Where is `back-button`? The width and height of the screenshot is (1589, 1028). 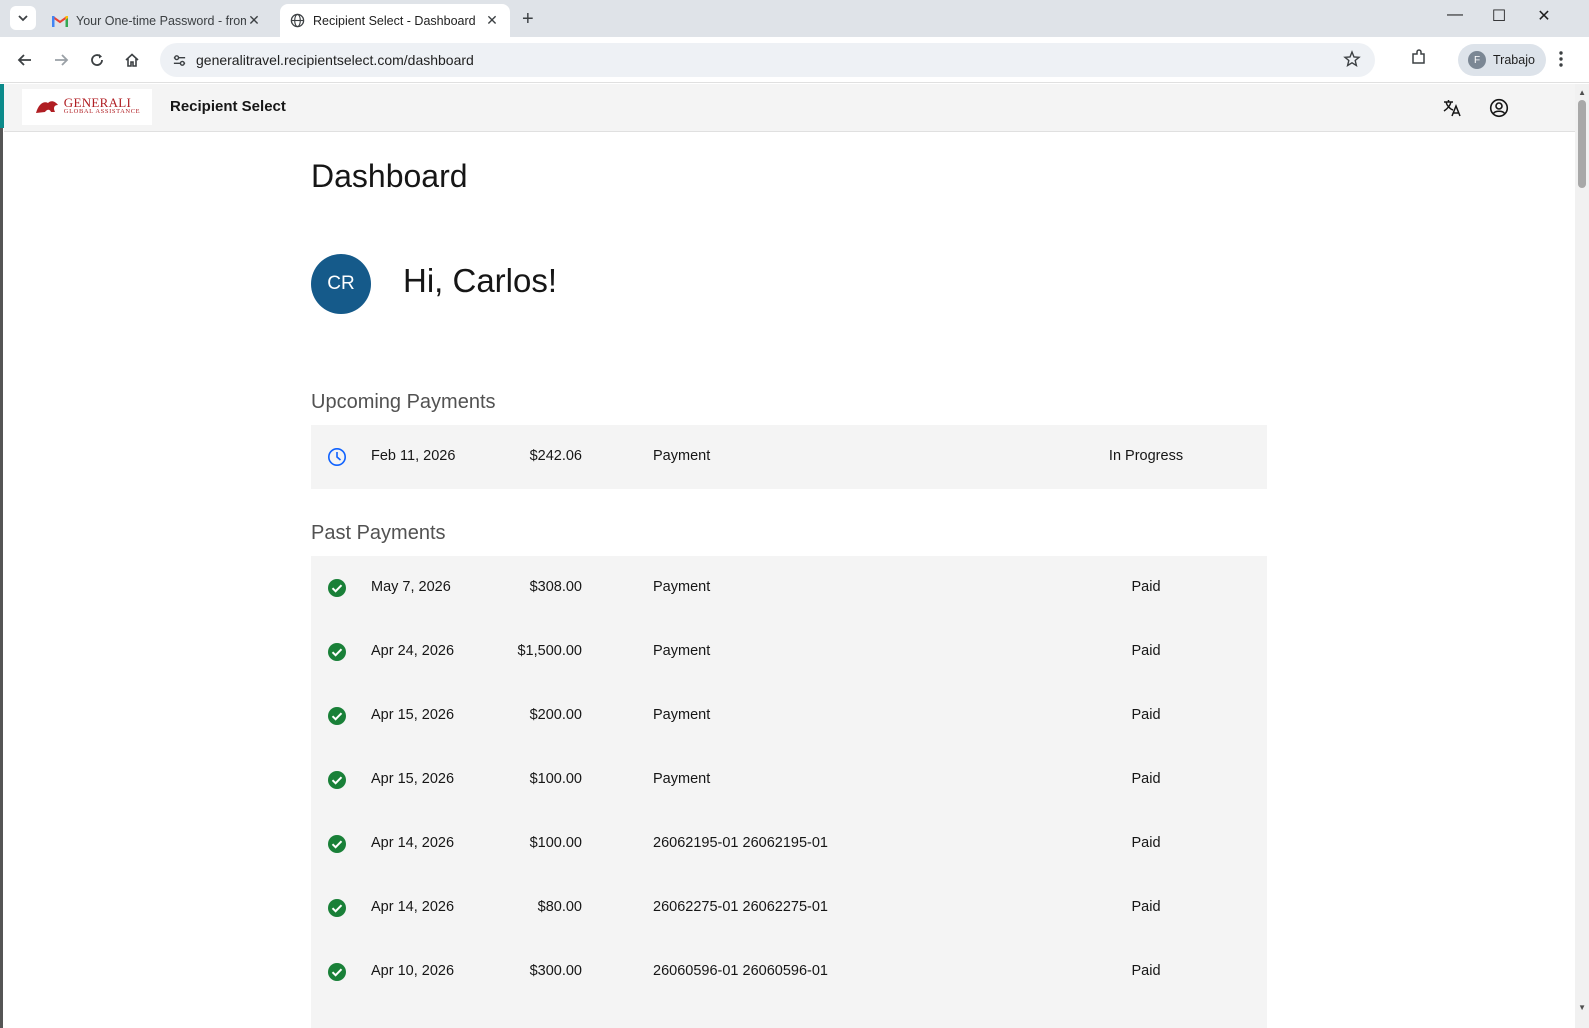 back-button is located at coordinates (25, 60).